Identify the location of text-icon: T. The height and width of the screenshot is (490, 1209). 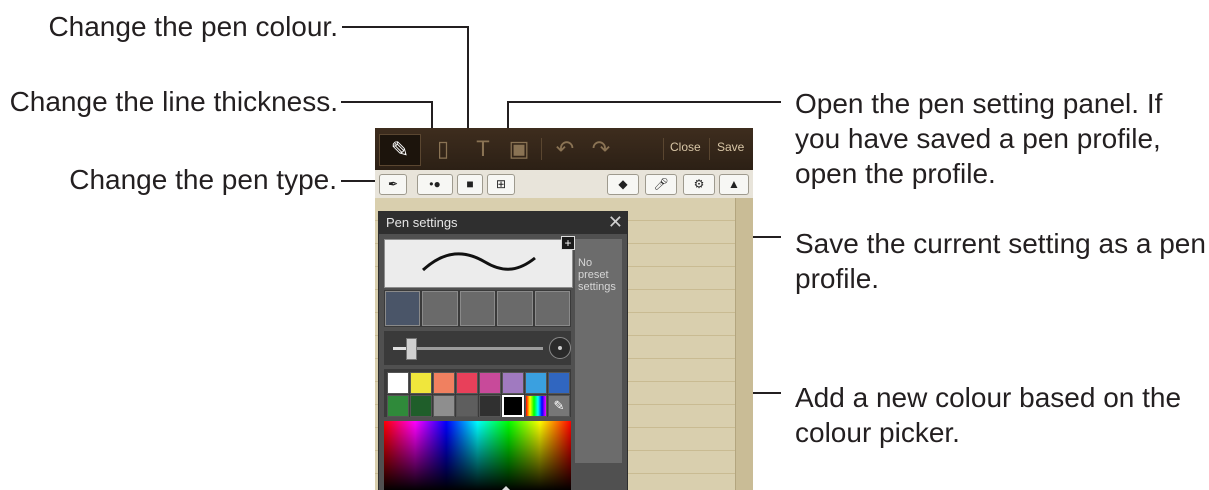
(483, 148).